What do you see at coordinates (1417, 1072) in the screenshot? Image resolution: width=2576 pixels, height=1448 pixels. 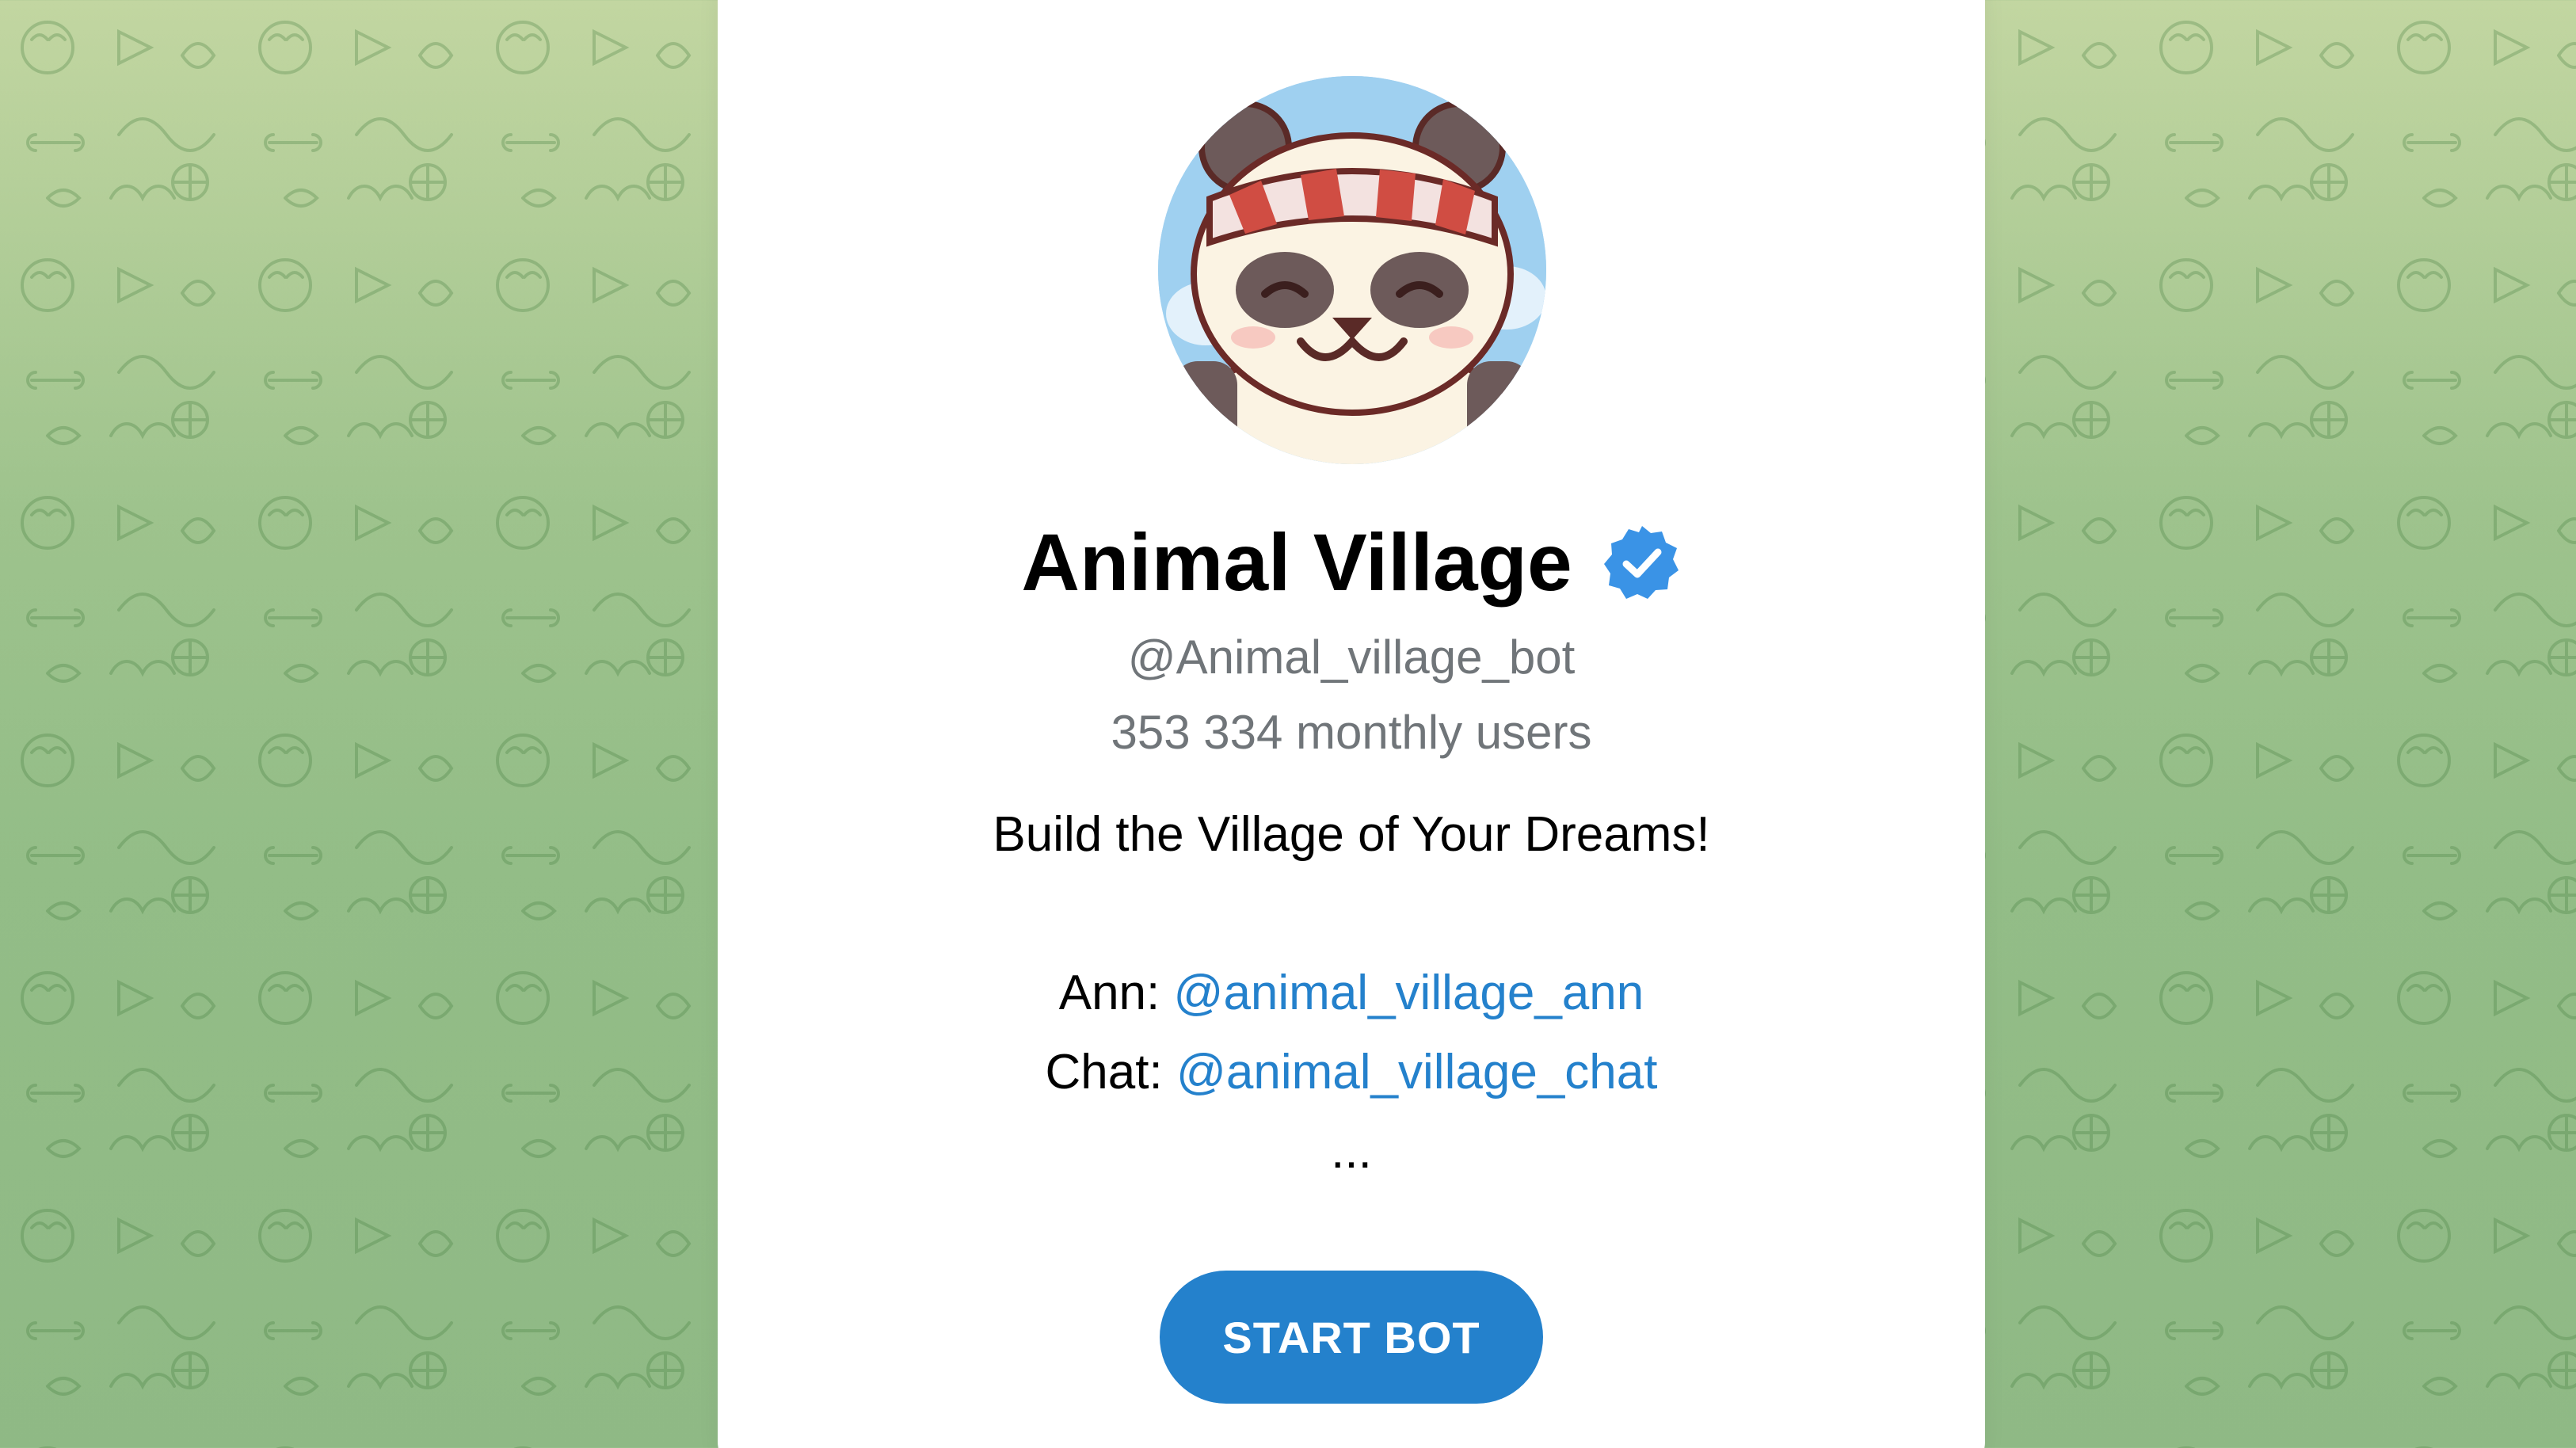 I see `chat-group-link: @animal_village_chat` at bounding box center [1417, 1072].